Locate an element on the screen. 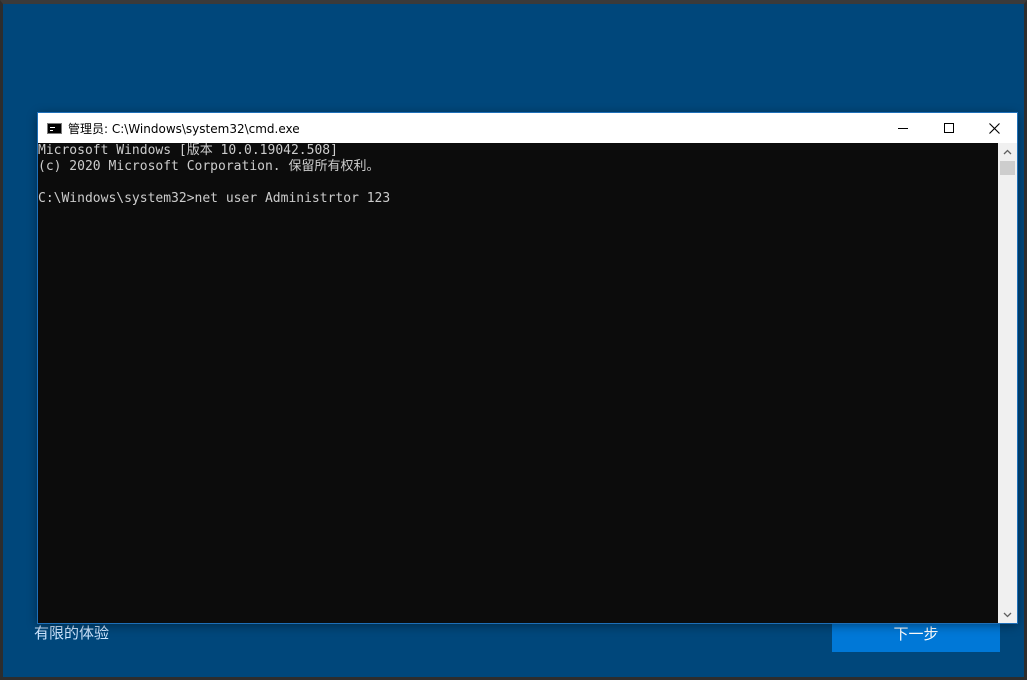  window-title: 管理员: C:\Windows\system32\cmd.exe is located at coordinates (184, 128).